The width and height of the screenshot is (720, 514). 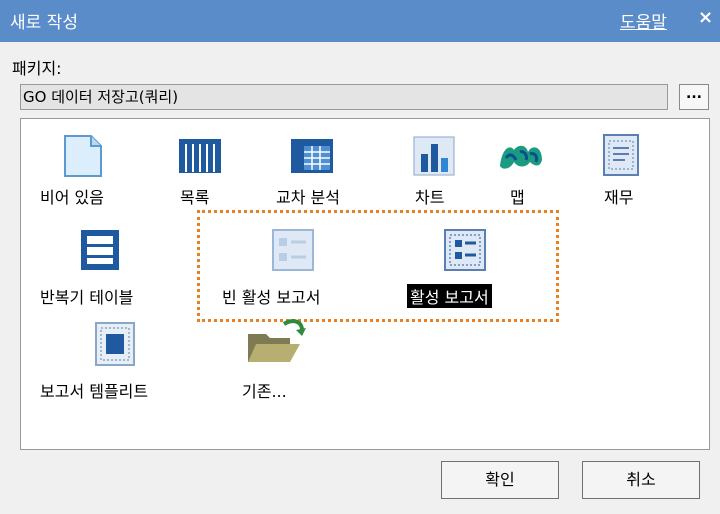 I want to click on list-icon, so click(x=200, y=156).